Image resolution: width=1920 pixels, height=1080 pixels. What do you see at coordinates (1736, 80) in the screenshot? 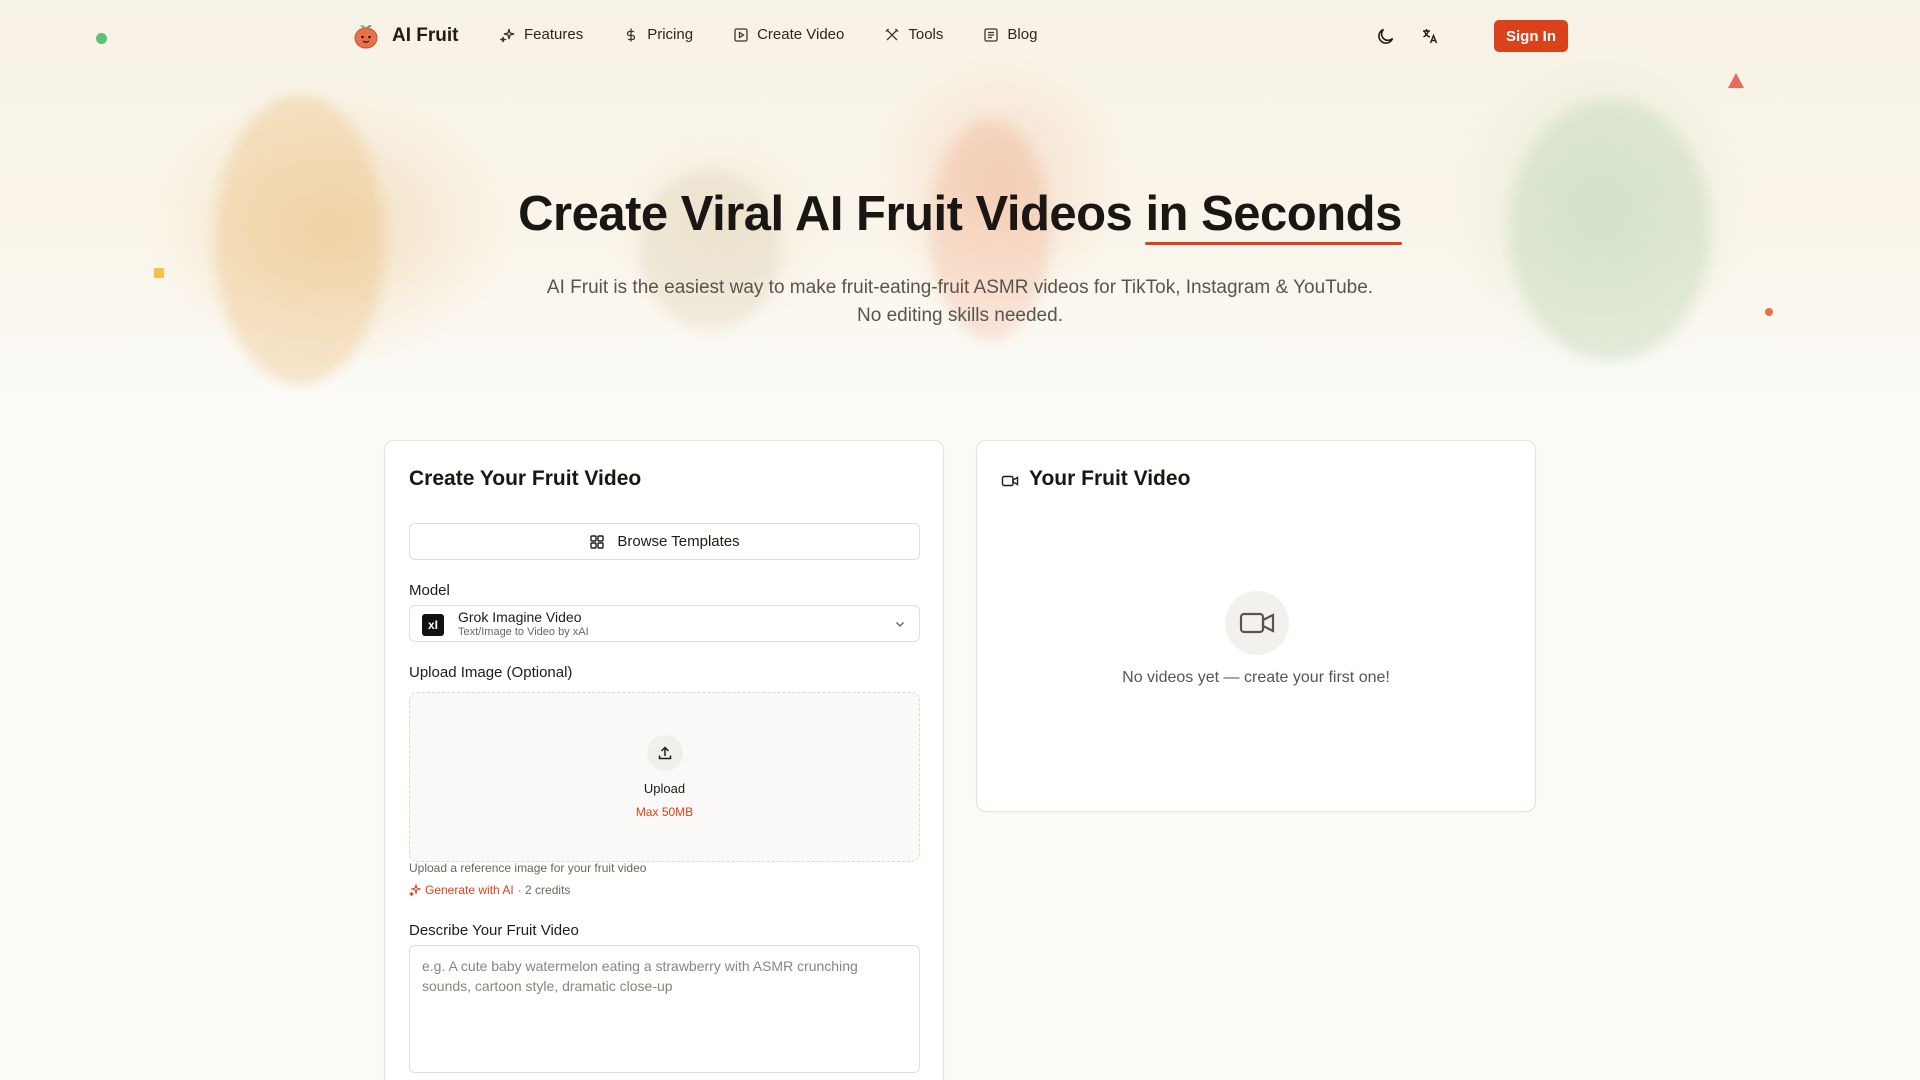
I see `decor-triangle-red` at bounding box center [1736, 80].